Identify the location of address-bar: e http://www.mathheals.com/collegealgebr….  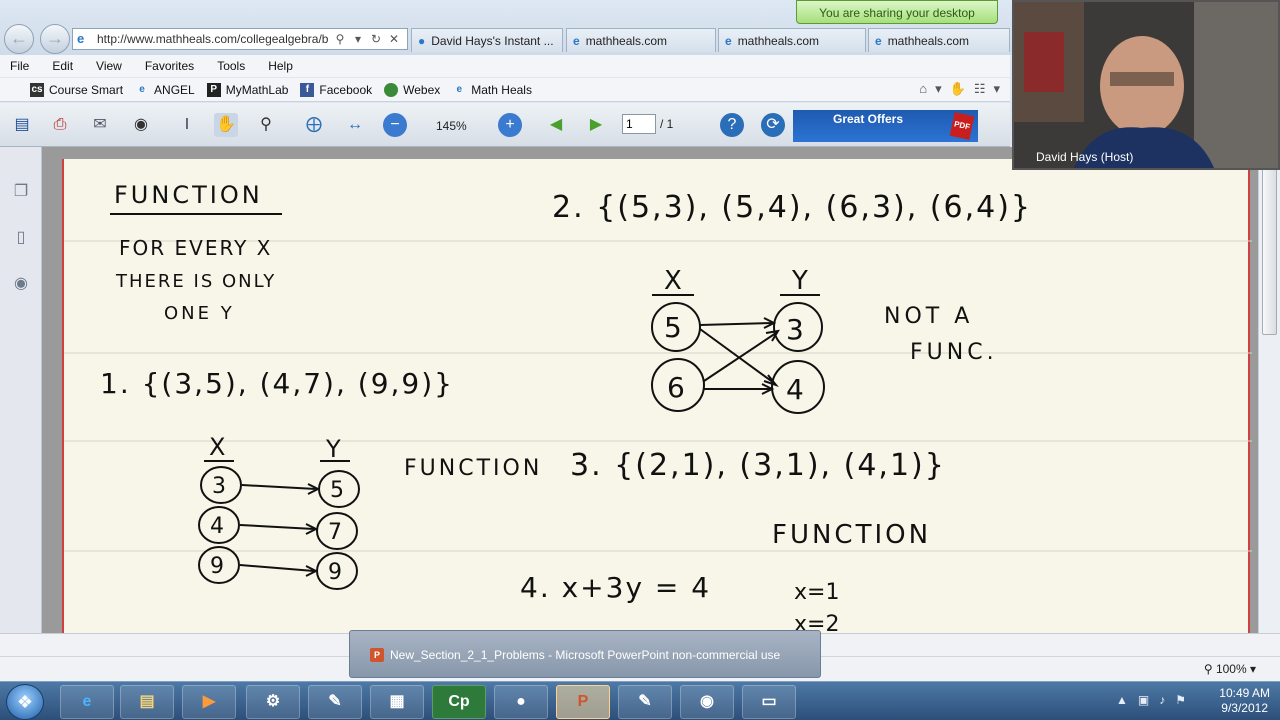
(240, 39).